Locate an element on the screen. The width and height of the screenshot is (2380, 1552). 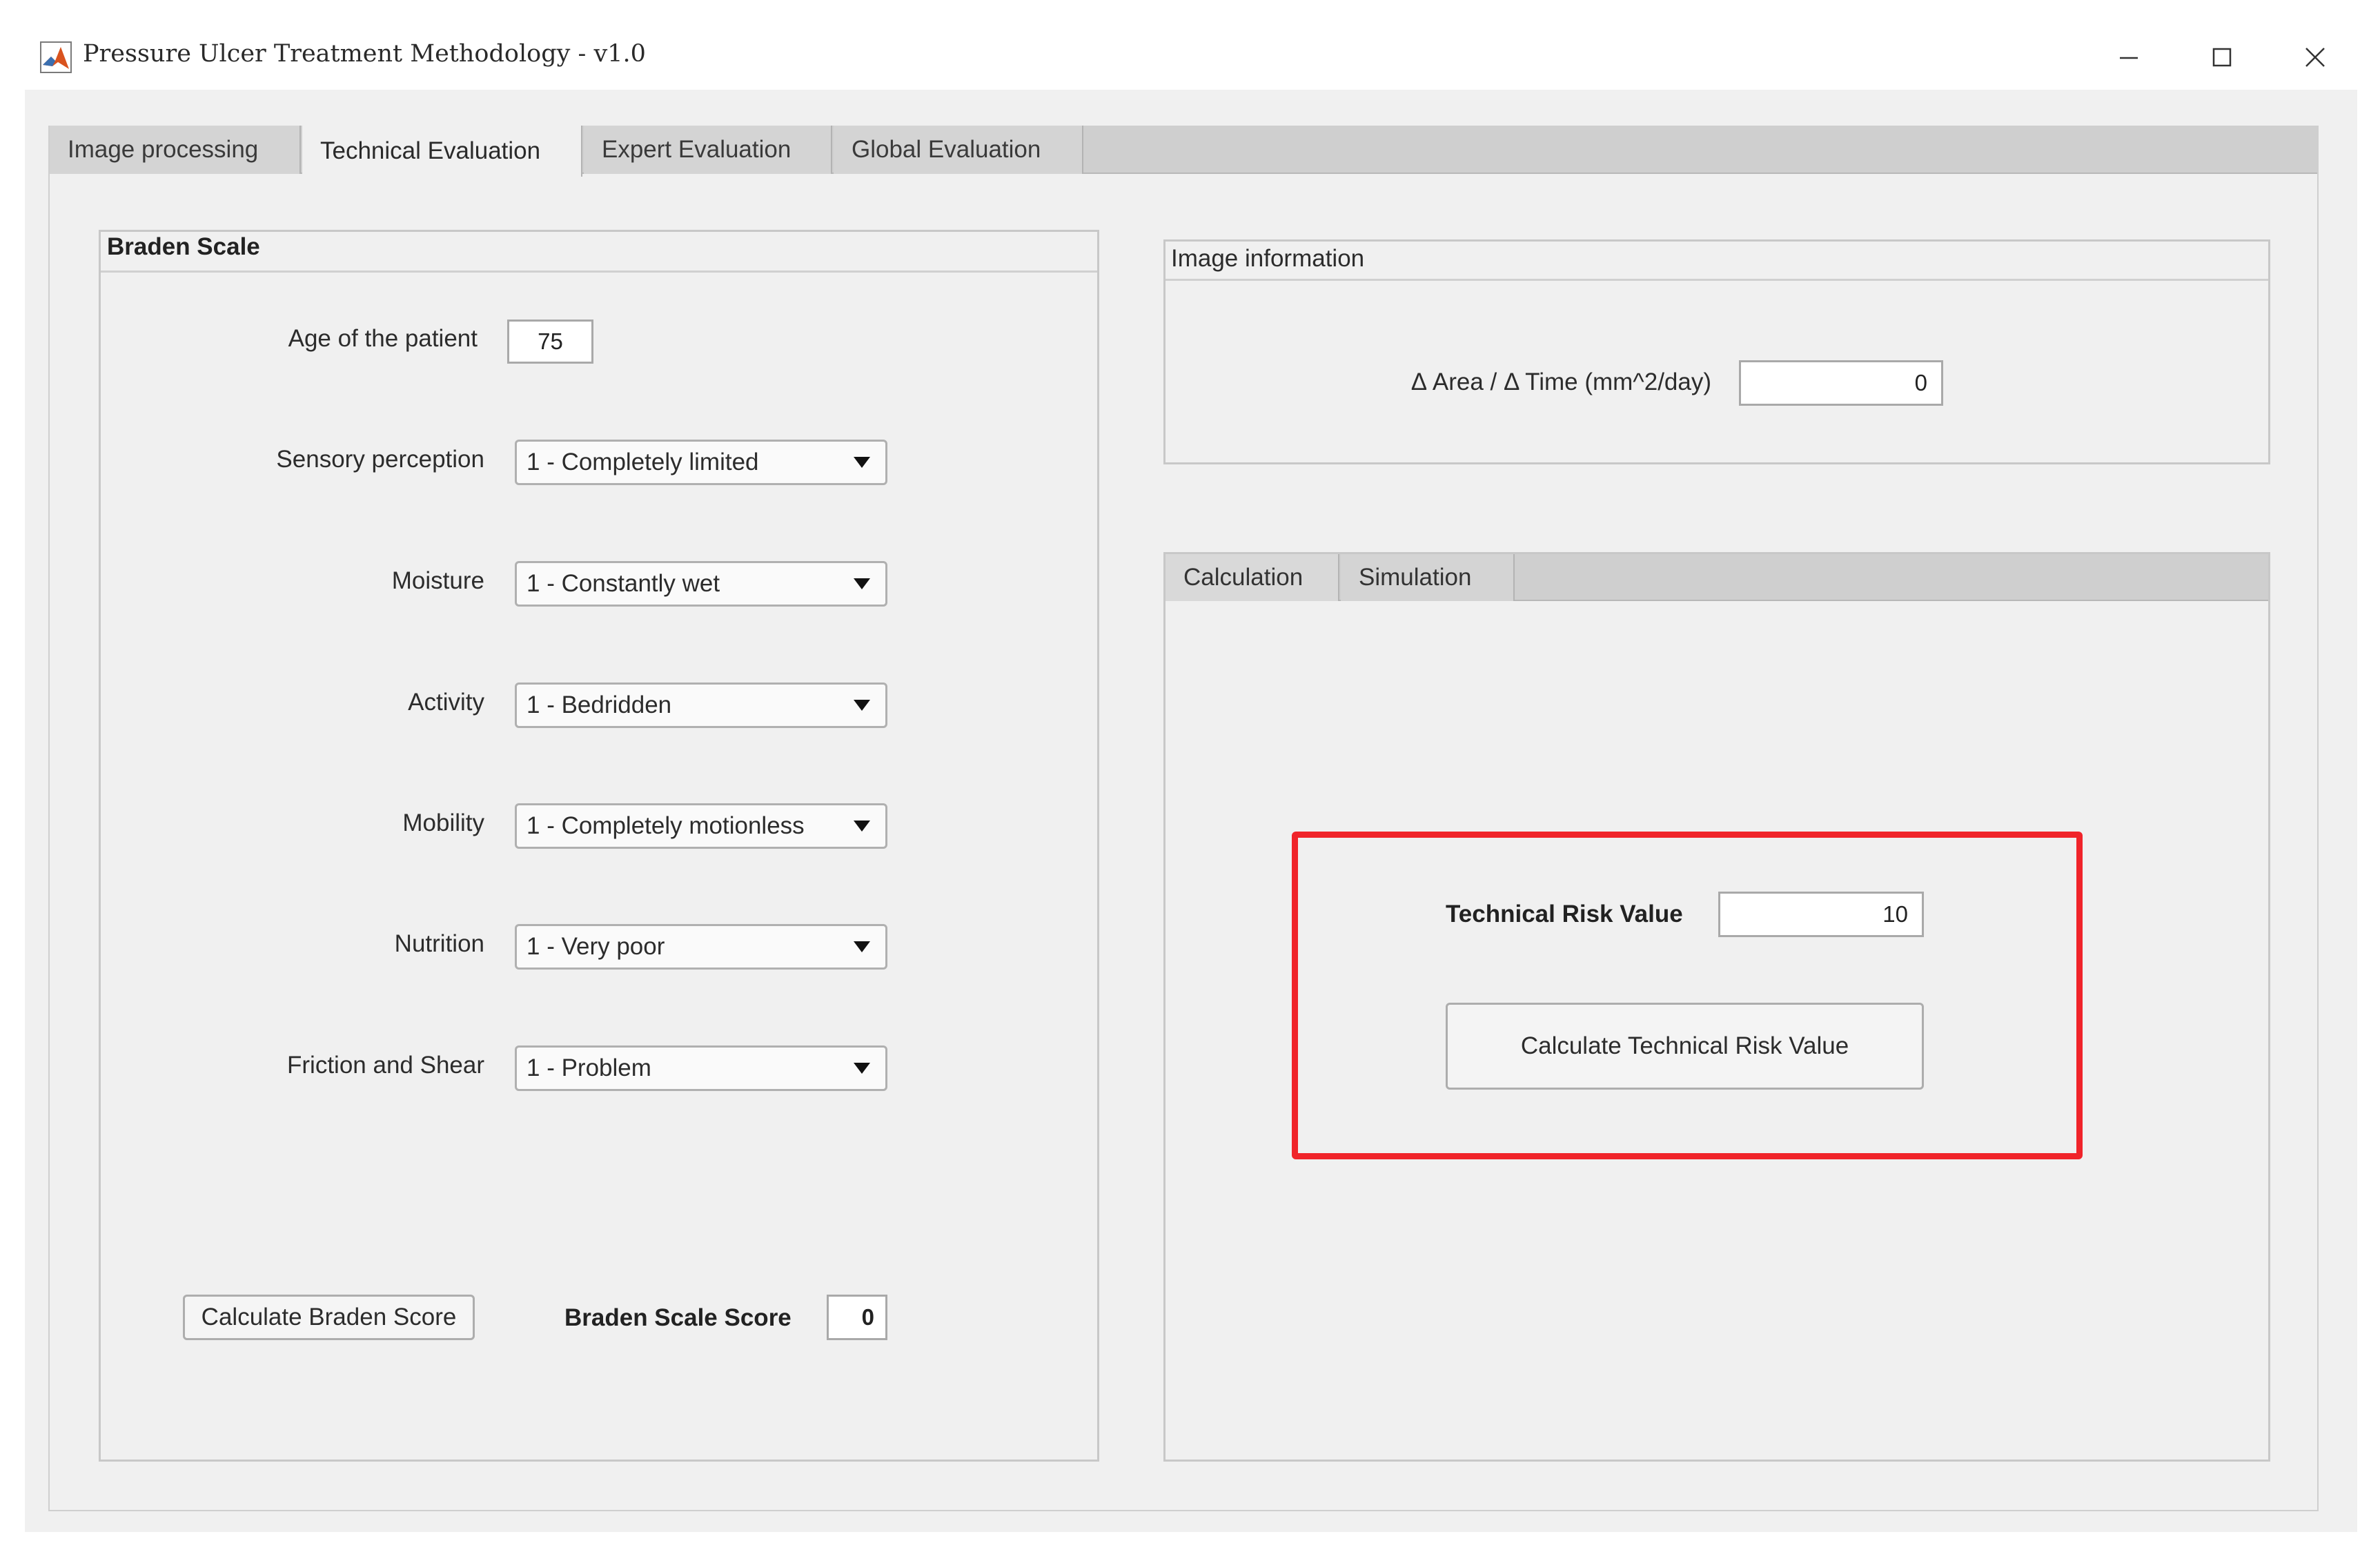
tab-global-evaluation: Global Evaluation is located at coordinates (958, 150).